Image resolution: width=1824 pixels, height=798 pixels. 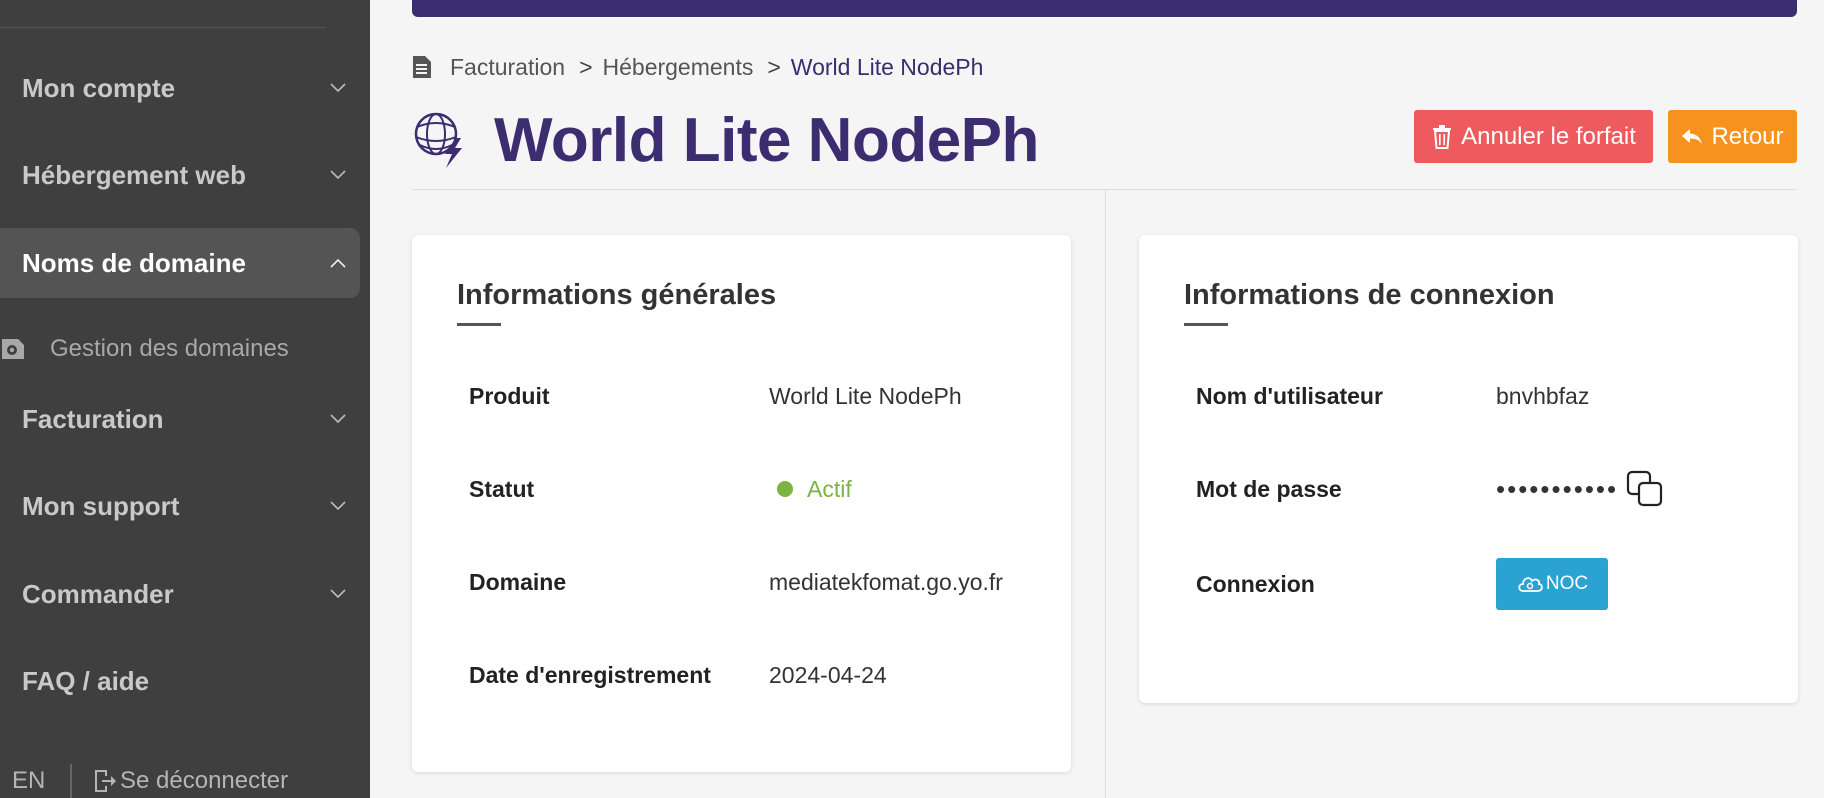 What do you see at coordinates (785, 489) in the screenshot?
I see `status-dot` at bounding box center [785, 489].